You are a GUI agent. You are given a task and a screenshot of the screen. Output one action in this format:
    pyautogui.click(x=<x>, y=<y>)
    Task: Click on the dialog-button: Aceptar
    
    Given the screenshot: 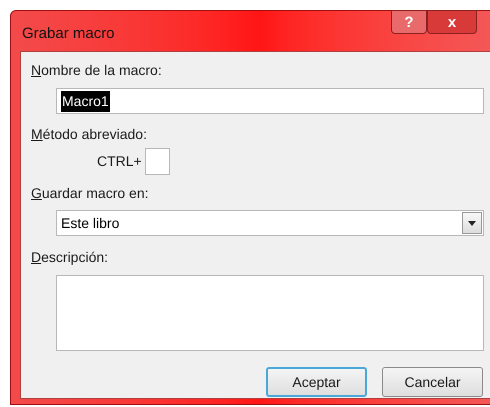 What is the action you would take?
    pyautogui.click(x=316, y=382)
    